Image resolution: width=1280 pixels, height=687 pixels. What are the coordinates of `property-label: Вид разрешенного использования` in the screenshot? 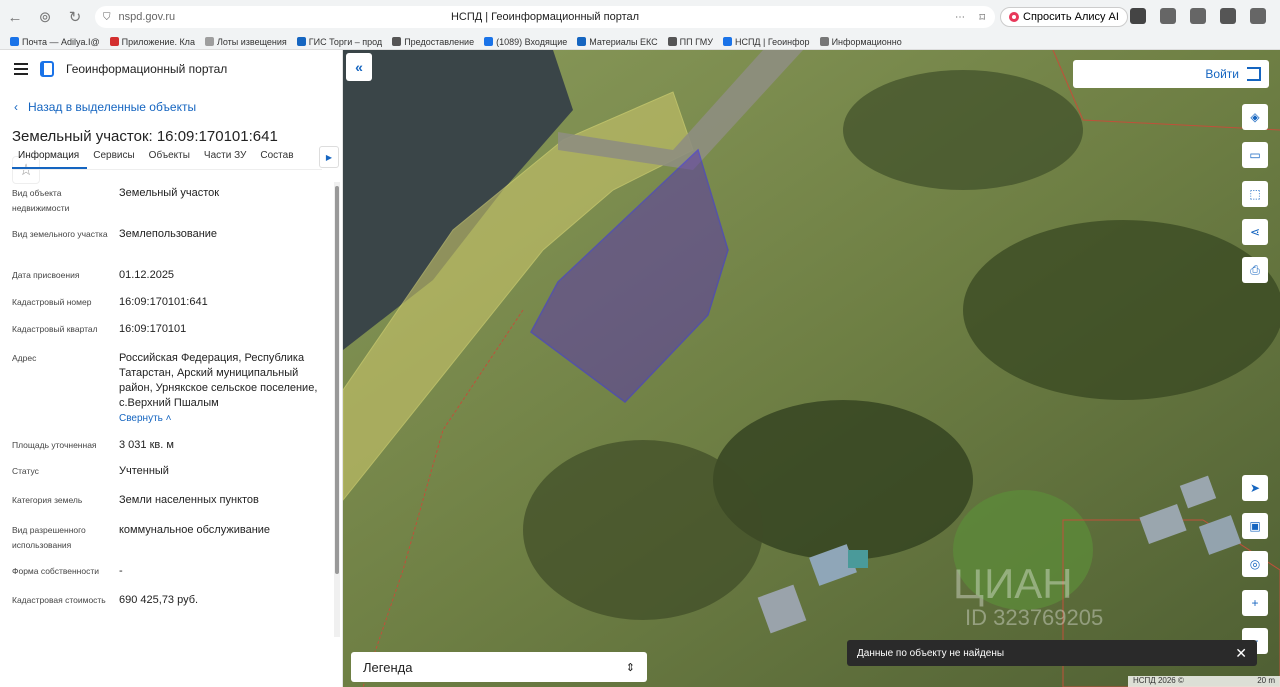 It's located at (49, 537).